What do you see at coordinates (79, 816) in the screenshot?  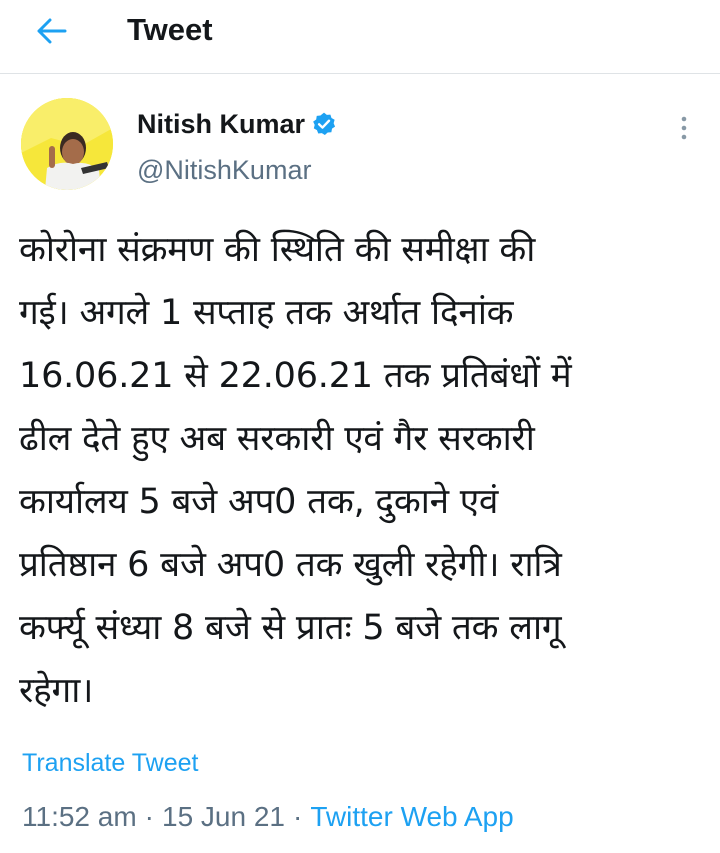 I see `tweet-time: 11:52 am` at bounding box center [79, 816].